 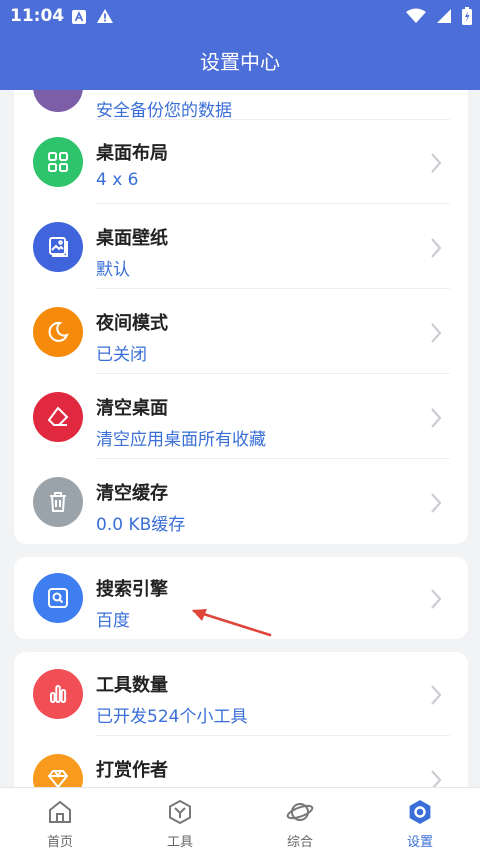 I want to click on settings-card-about: 工具数量 已开发524个小工具 打赏作者, so click(x=241, y=719).